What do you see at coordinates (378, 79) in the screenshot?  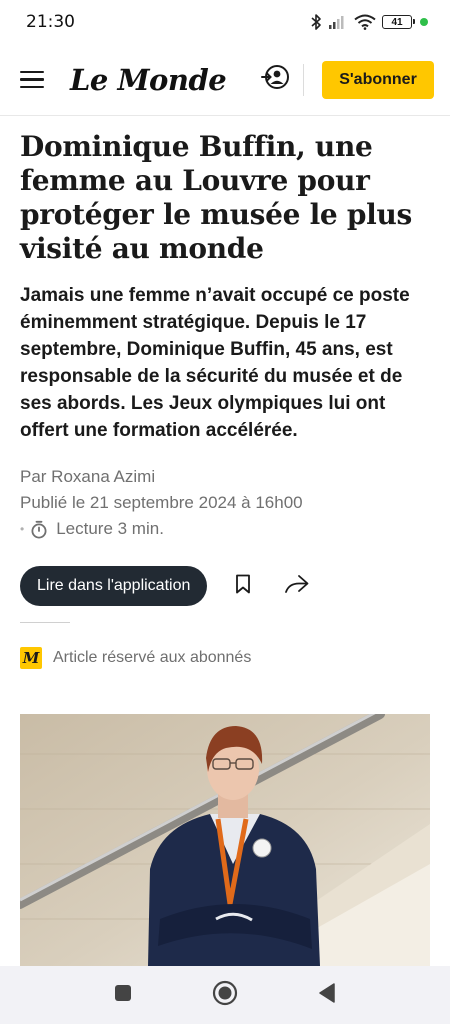 I see `subscribe-button: S'abonner` at bounding box center [378, 79].